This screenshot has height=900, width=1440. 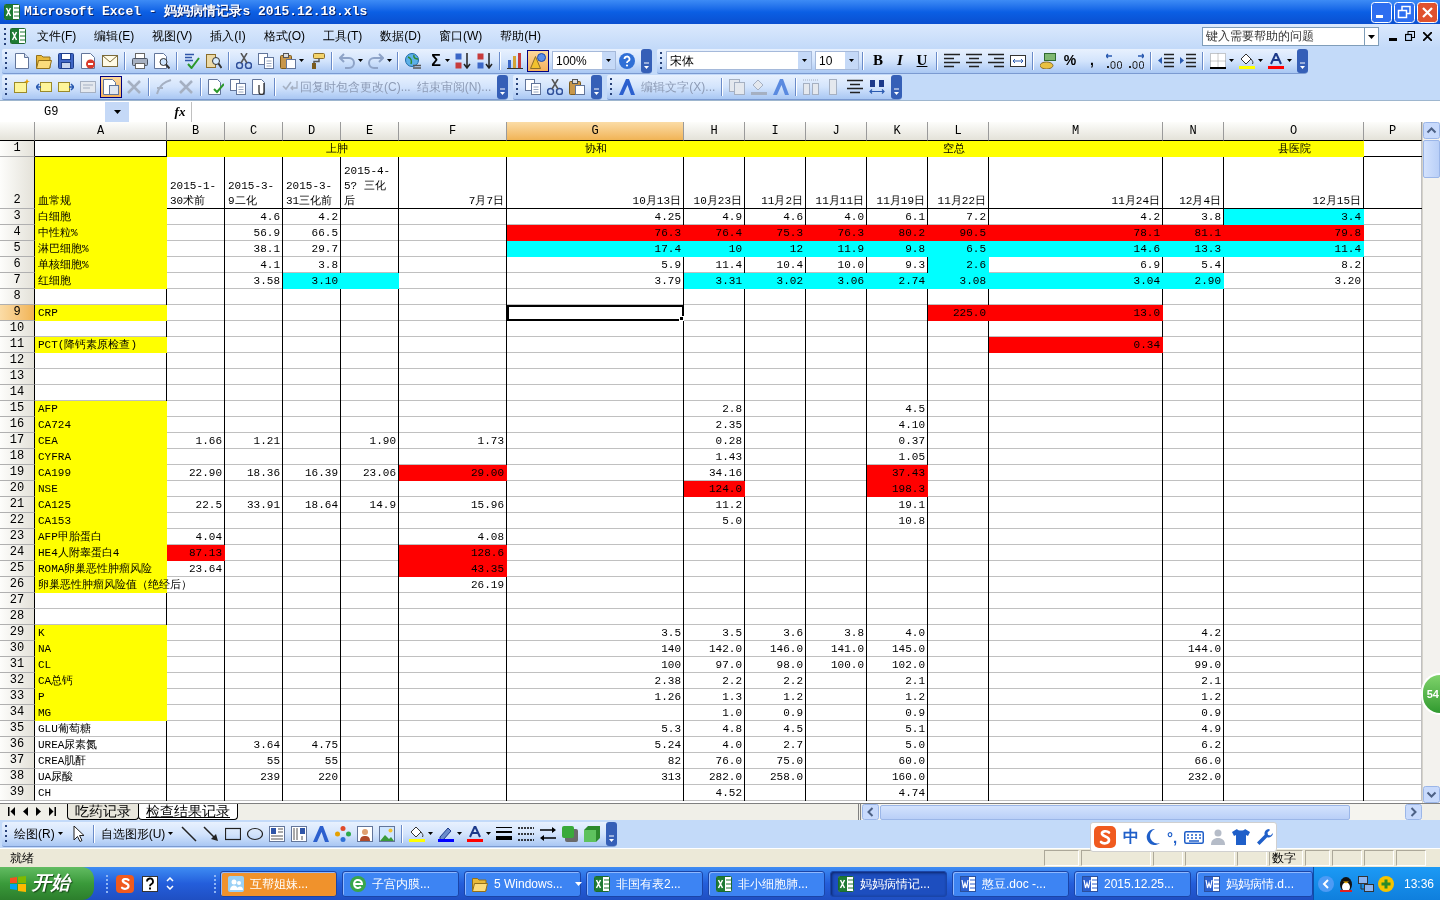 What do you see at coordinates (196, 131) in the screenshot?
I see `column-header: B` at bounding box center [196, 131].